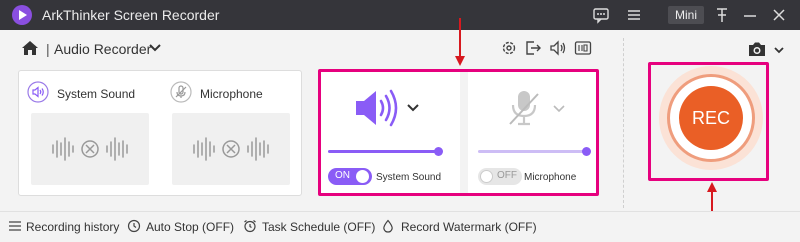 This screenshot has height=242, width=800. Describe the element at coordinates (30, 48) in the screenshot. I see `home-icon` at that location.